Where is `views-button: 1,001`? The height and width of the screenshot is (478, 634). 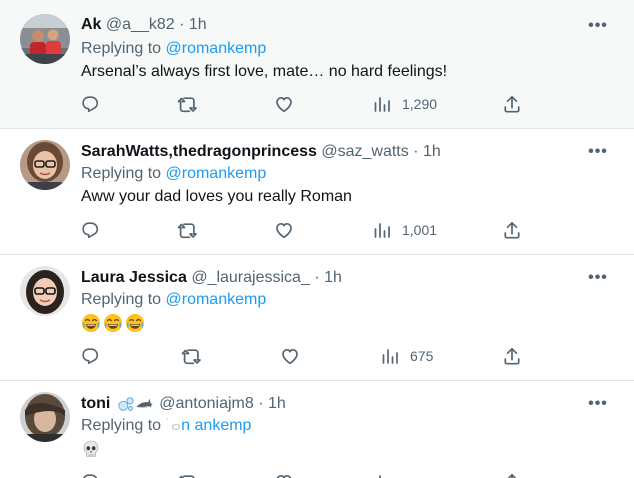 views-button: 1,001 is located at coordinates (404, 230).